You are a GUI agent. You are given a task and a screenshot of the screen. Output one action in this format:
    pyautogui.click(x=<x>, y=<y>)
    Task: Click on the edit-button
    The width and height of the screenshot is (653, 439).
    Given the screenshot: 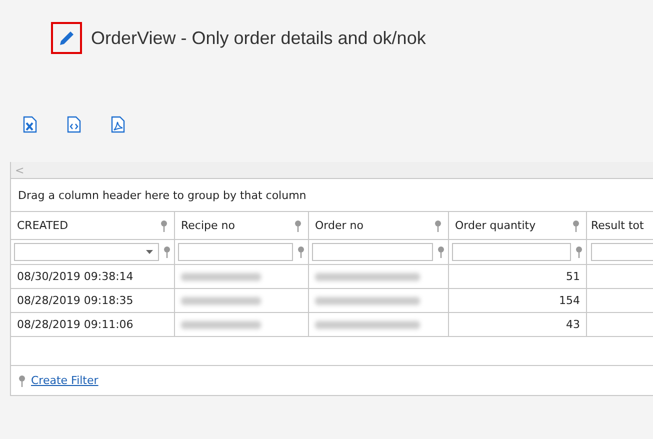 What is the action you would take?
    pyautogui.click(x=66, y=38)
    